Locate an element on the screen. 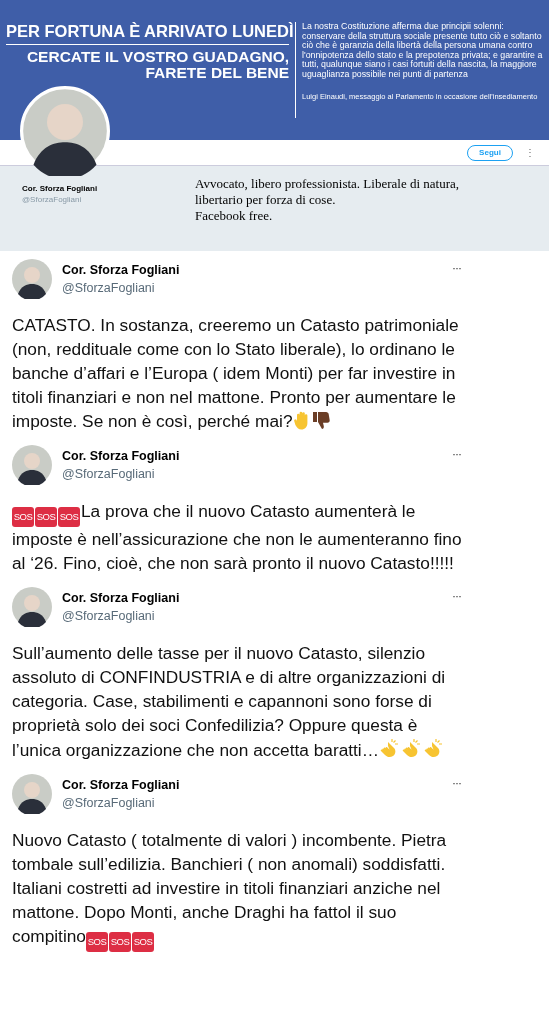  thumbs-down-icon is located at coordinates (320, 420).